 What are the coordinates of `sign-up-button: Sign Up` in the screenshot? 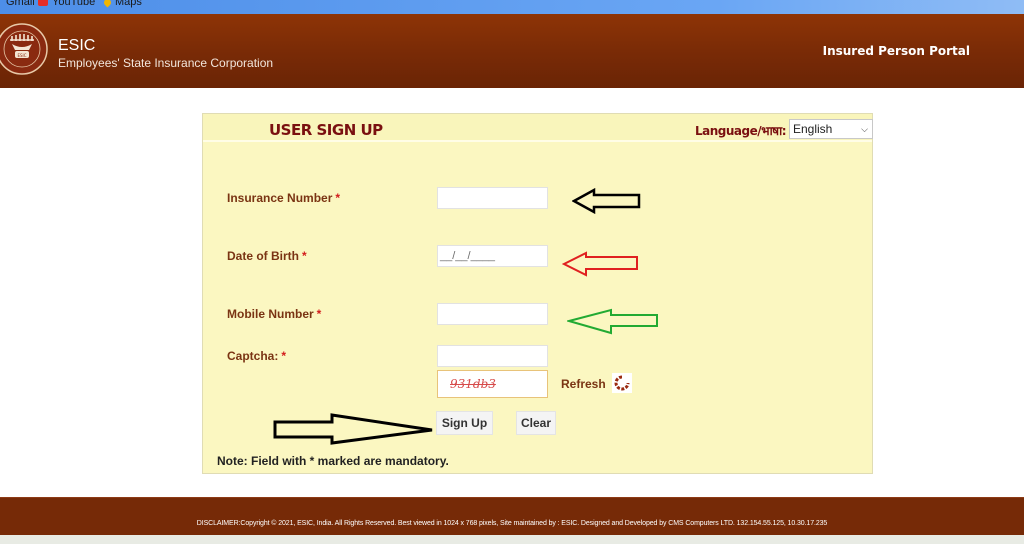 It's located at (464, 423).